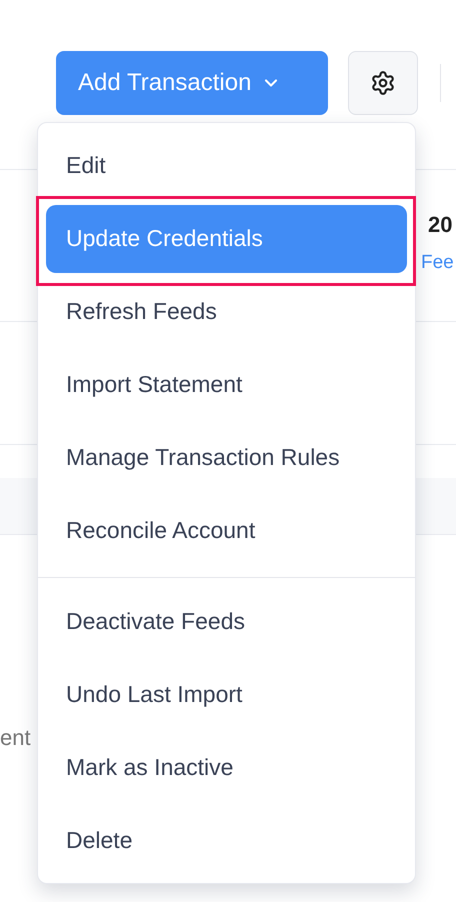  Describe the element at coordinates (226, 530) in the screenshot. I see `menu-item: Reconcile Account` at that location.